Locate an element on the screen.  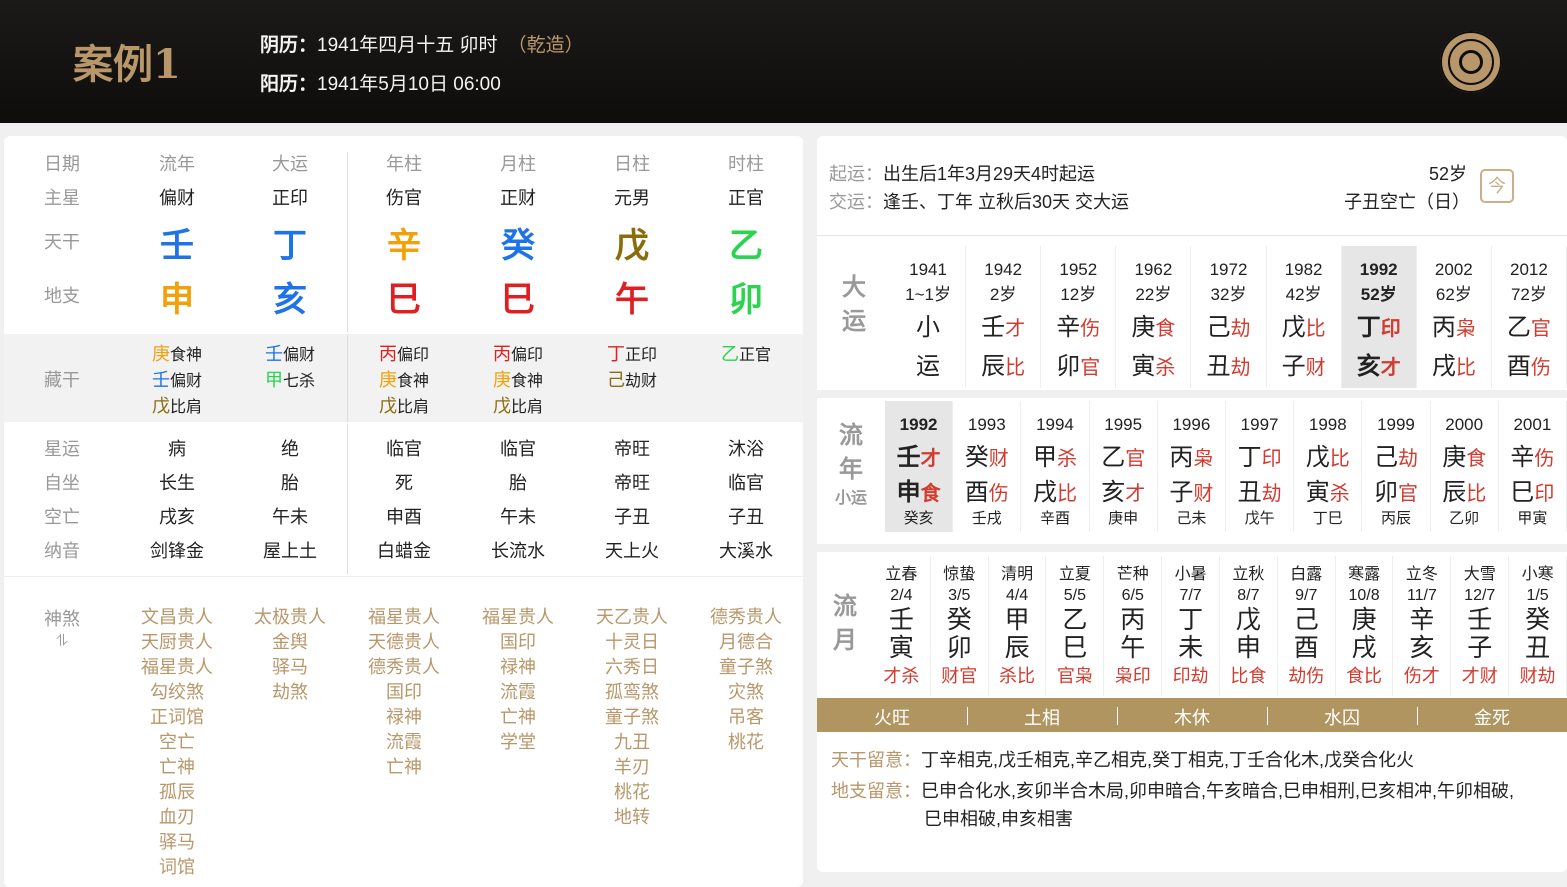
dayun-column: 1952 12岁 辛伤 卯官 is located at coordinates (1079, 317).